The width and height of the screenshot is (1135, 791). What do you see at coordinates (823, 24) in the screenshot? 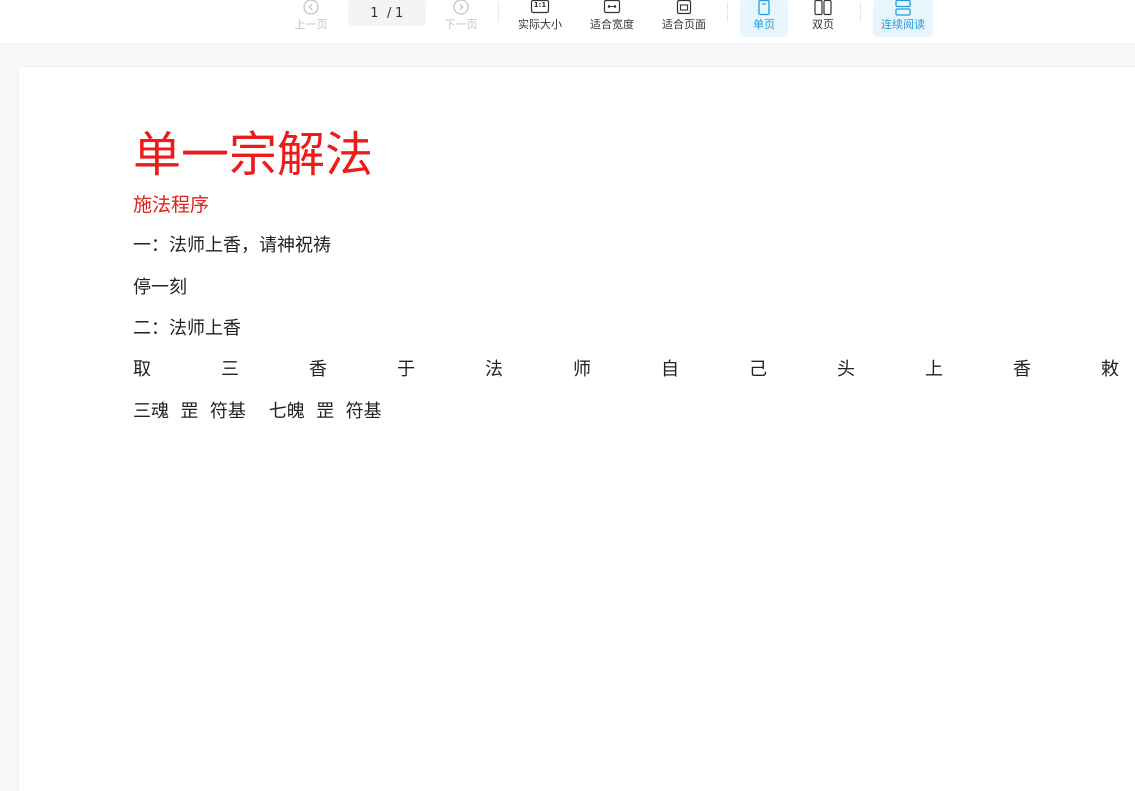
I see `double-page-label: 双页` at bounding box center [823, 24].